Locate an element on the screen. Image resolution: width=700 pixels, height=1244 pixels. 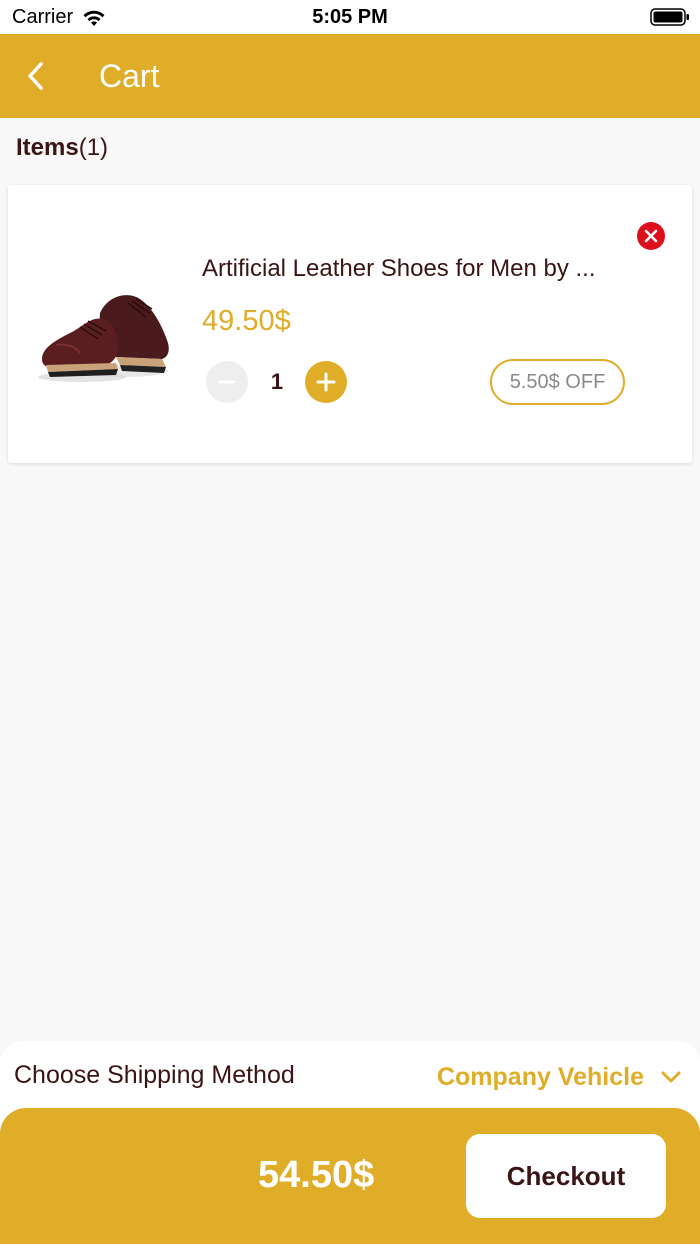
checkout-footer: 54.50$ Checkout is located at coordinates (350, 1176).